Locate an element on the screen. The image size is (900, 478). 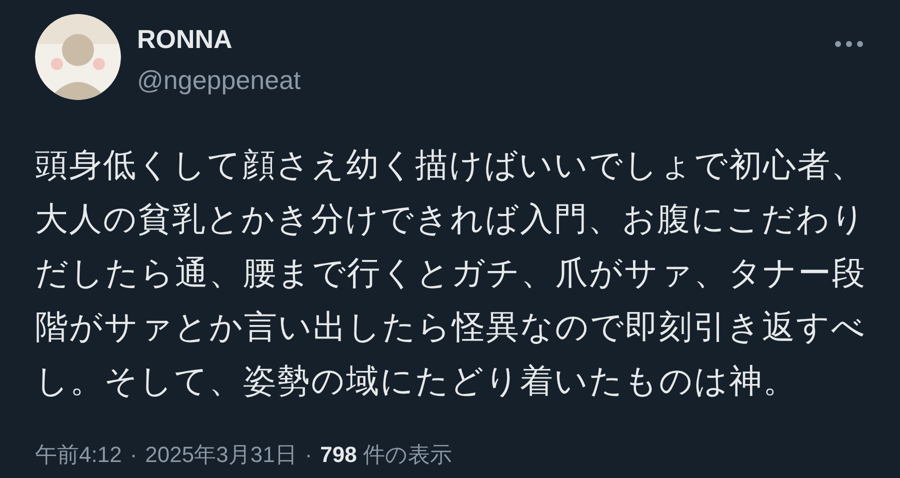
post-date: 2025年3月31日 is located at coordinates (221, 455).